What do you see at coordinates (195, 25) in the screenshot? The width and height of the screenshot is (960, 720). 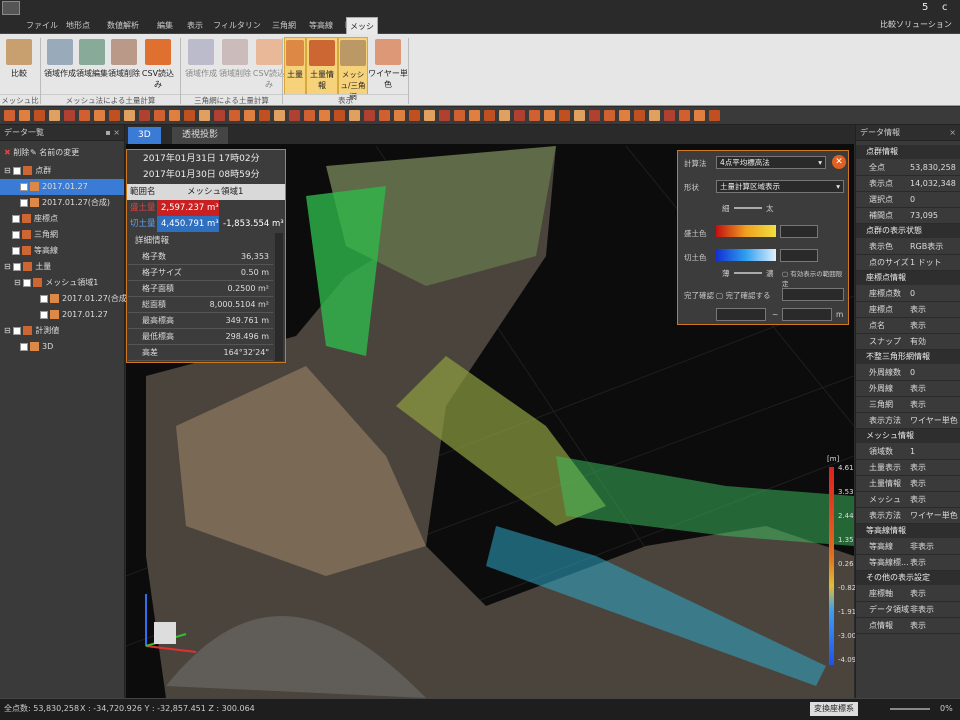 I see `tab-view: 表示` at bounding box center [195, 25].